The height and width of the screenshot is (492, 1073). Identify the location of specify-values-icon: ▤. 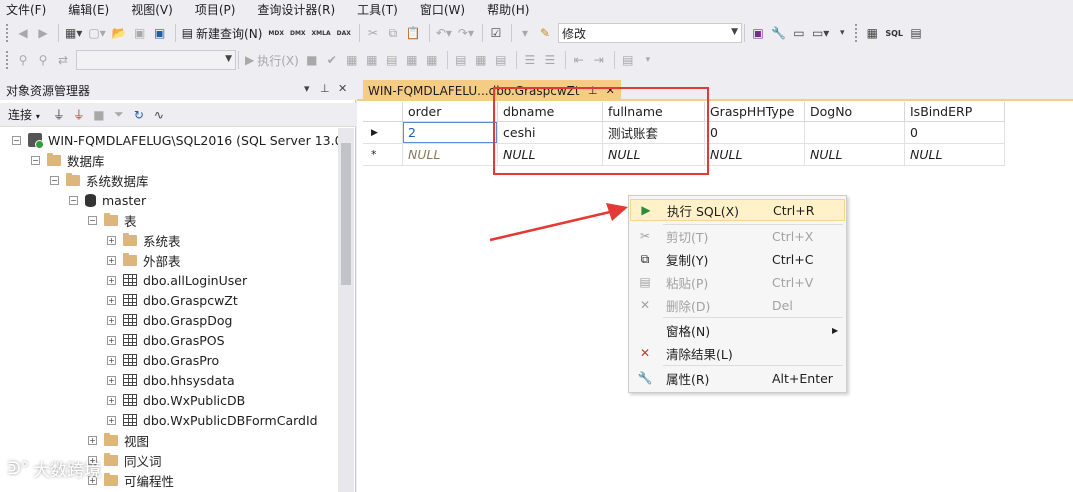
(628, 60).